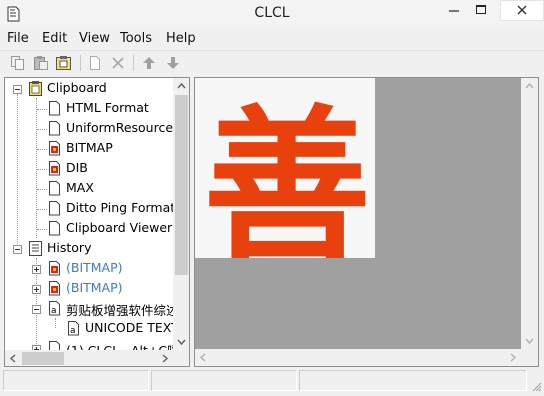 This screenshot has height=396, width=544. I want to click on move-down-icon, so click(173, 63).